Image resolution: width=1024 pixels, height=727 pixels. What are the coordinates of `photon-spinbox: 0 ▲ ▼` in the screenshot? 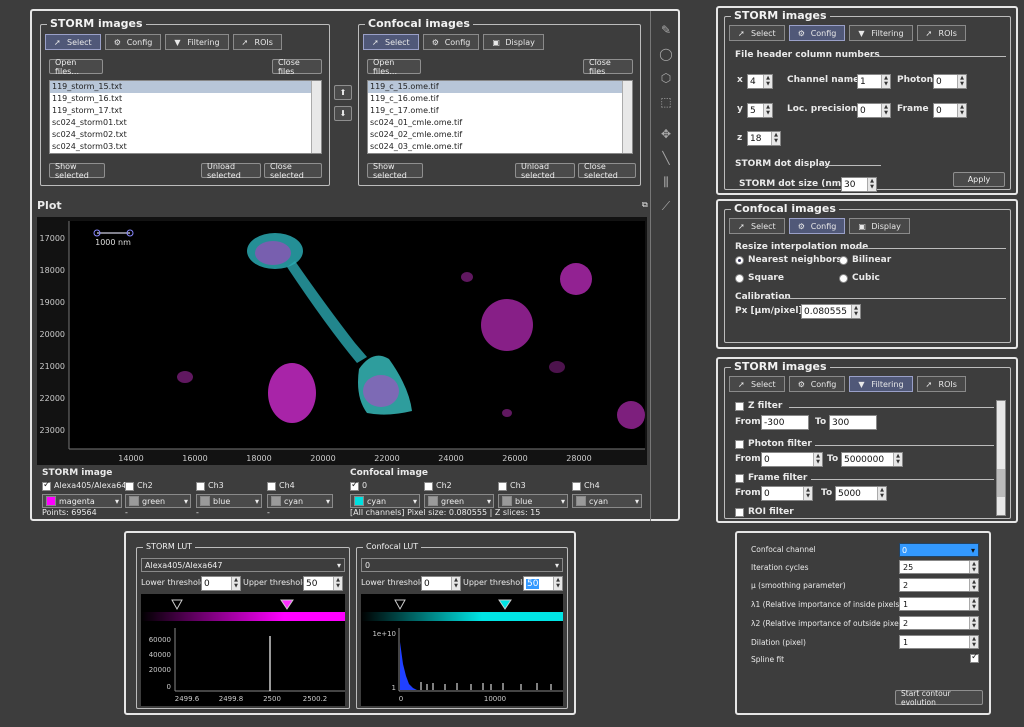 It's located at (950, 81).